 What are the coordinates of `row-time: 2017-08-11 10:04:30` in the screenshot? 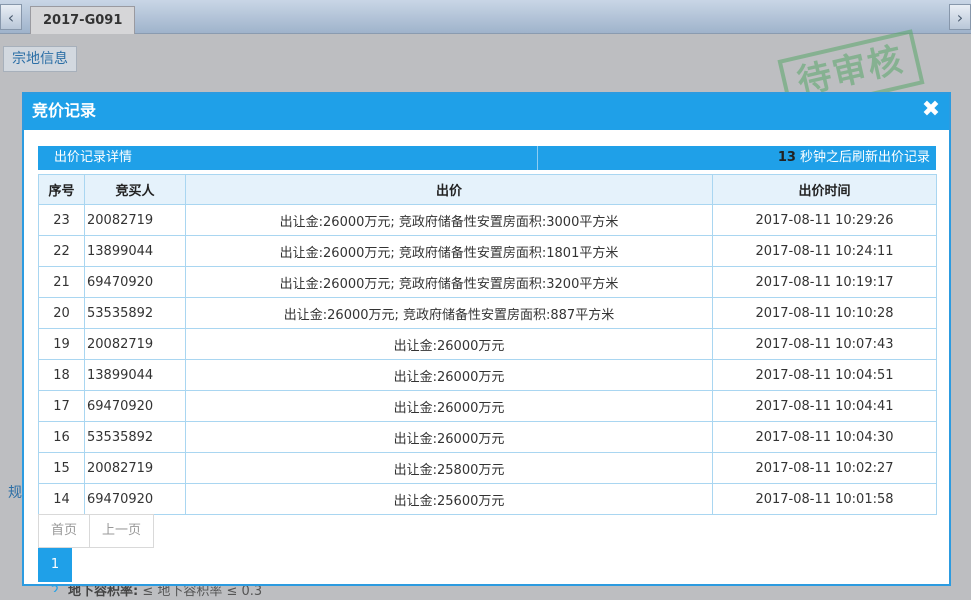 It's located at (824, 437).